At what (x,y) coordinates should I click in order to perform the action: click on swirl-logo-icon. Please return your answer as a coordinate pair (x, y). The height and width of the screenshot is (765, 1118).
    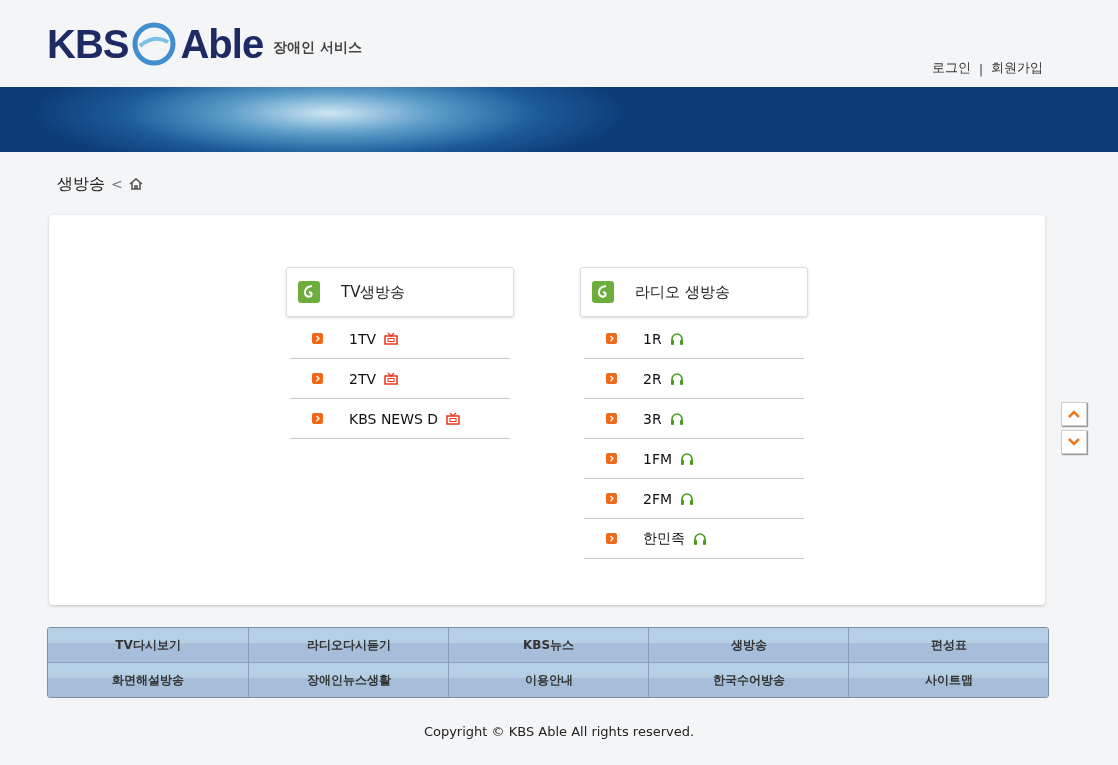
    Looking at the image, I should click on (154, 44).